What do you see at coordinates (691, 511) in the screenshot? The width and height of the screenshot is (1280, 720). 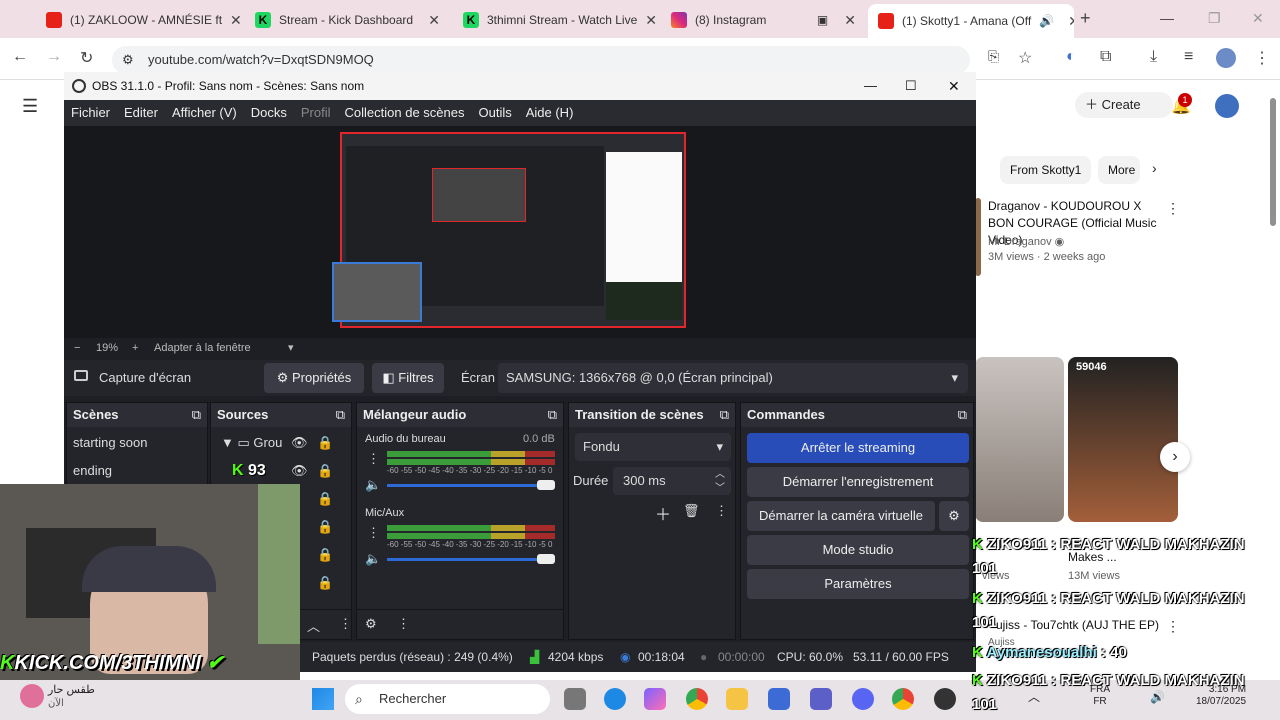 I see `trash-icon: 🗑` at bounding box center [691, 511].